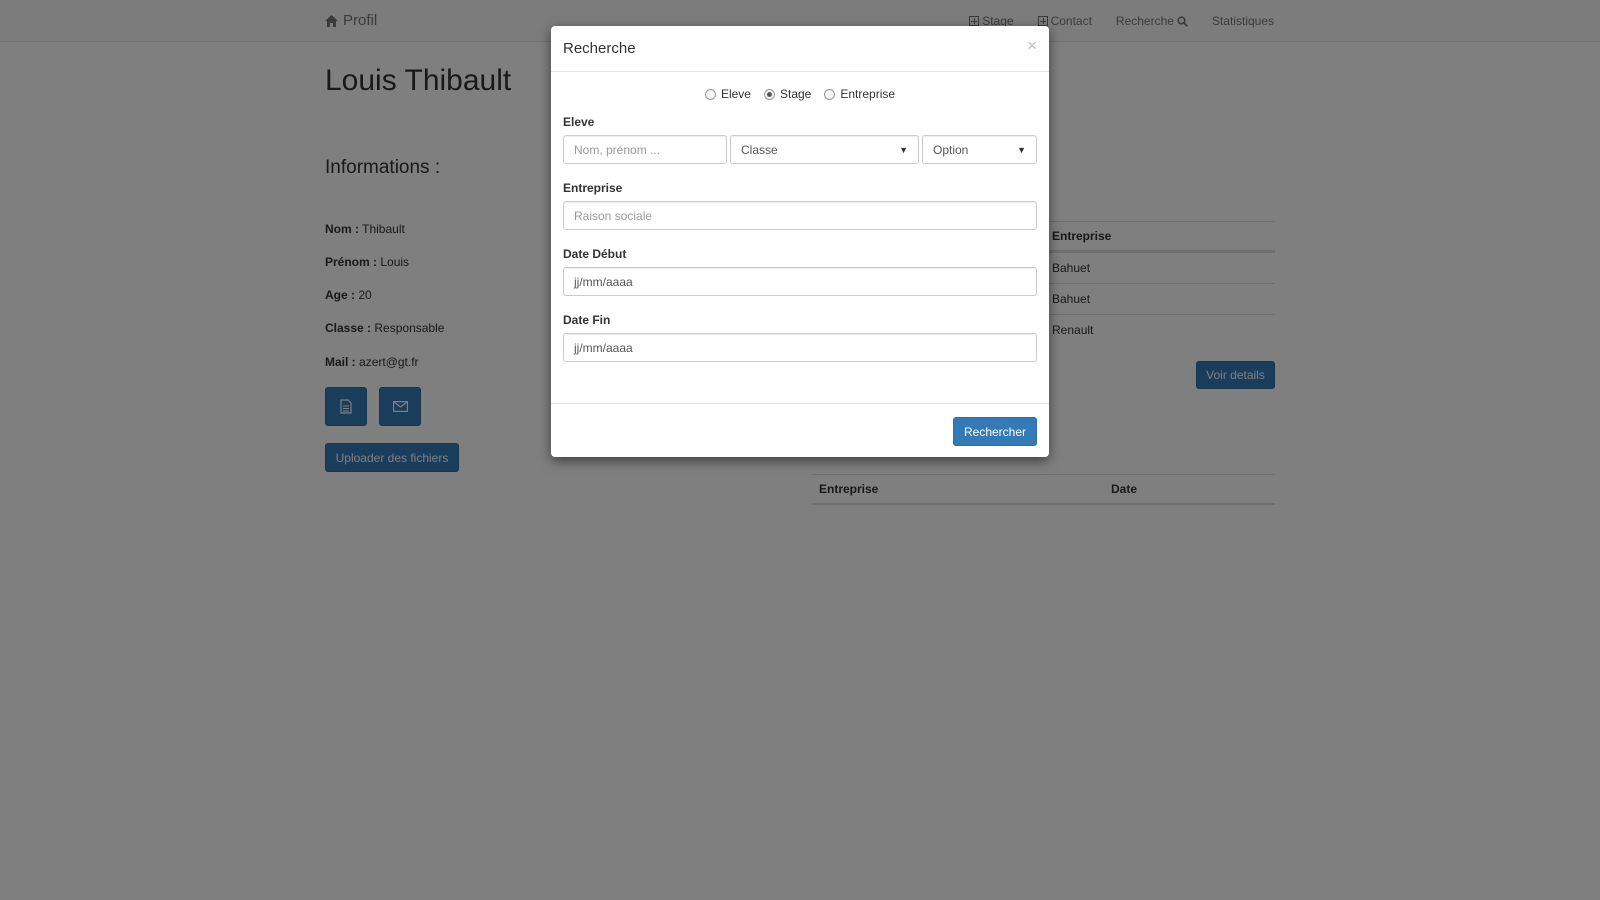 Image resolution: width=1600 pixels, height=900 pixels. I want to click on close-icon: ×, so click(1032, 46).